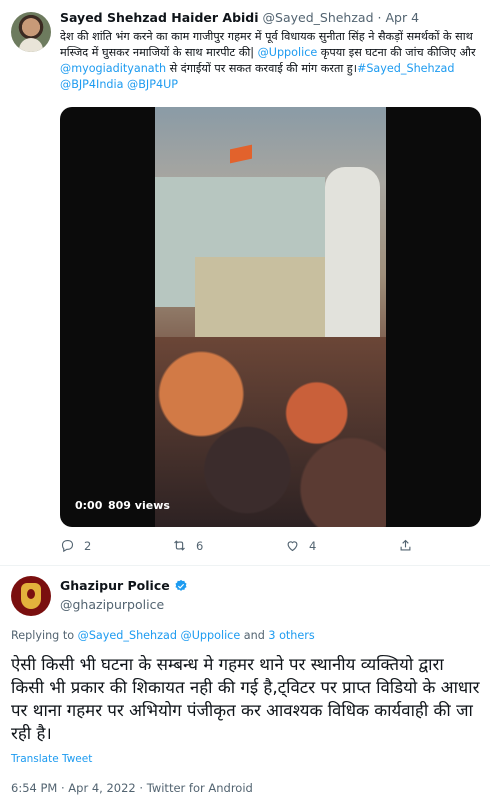 This screenshot has width=490, height=804. Describe the element at coordinates (402, 17) in the screenshot. I see `tweet-date: Apr 4` at that location.